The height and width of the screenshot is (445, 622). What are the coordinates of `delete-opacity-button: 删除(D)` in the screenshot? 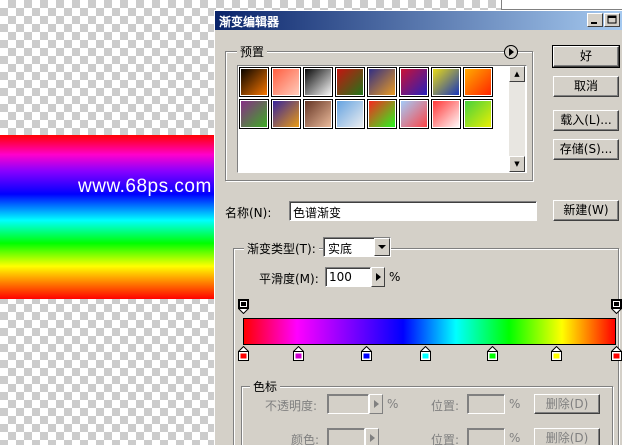 It's located at (567, 404).